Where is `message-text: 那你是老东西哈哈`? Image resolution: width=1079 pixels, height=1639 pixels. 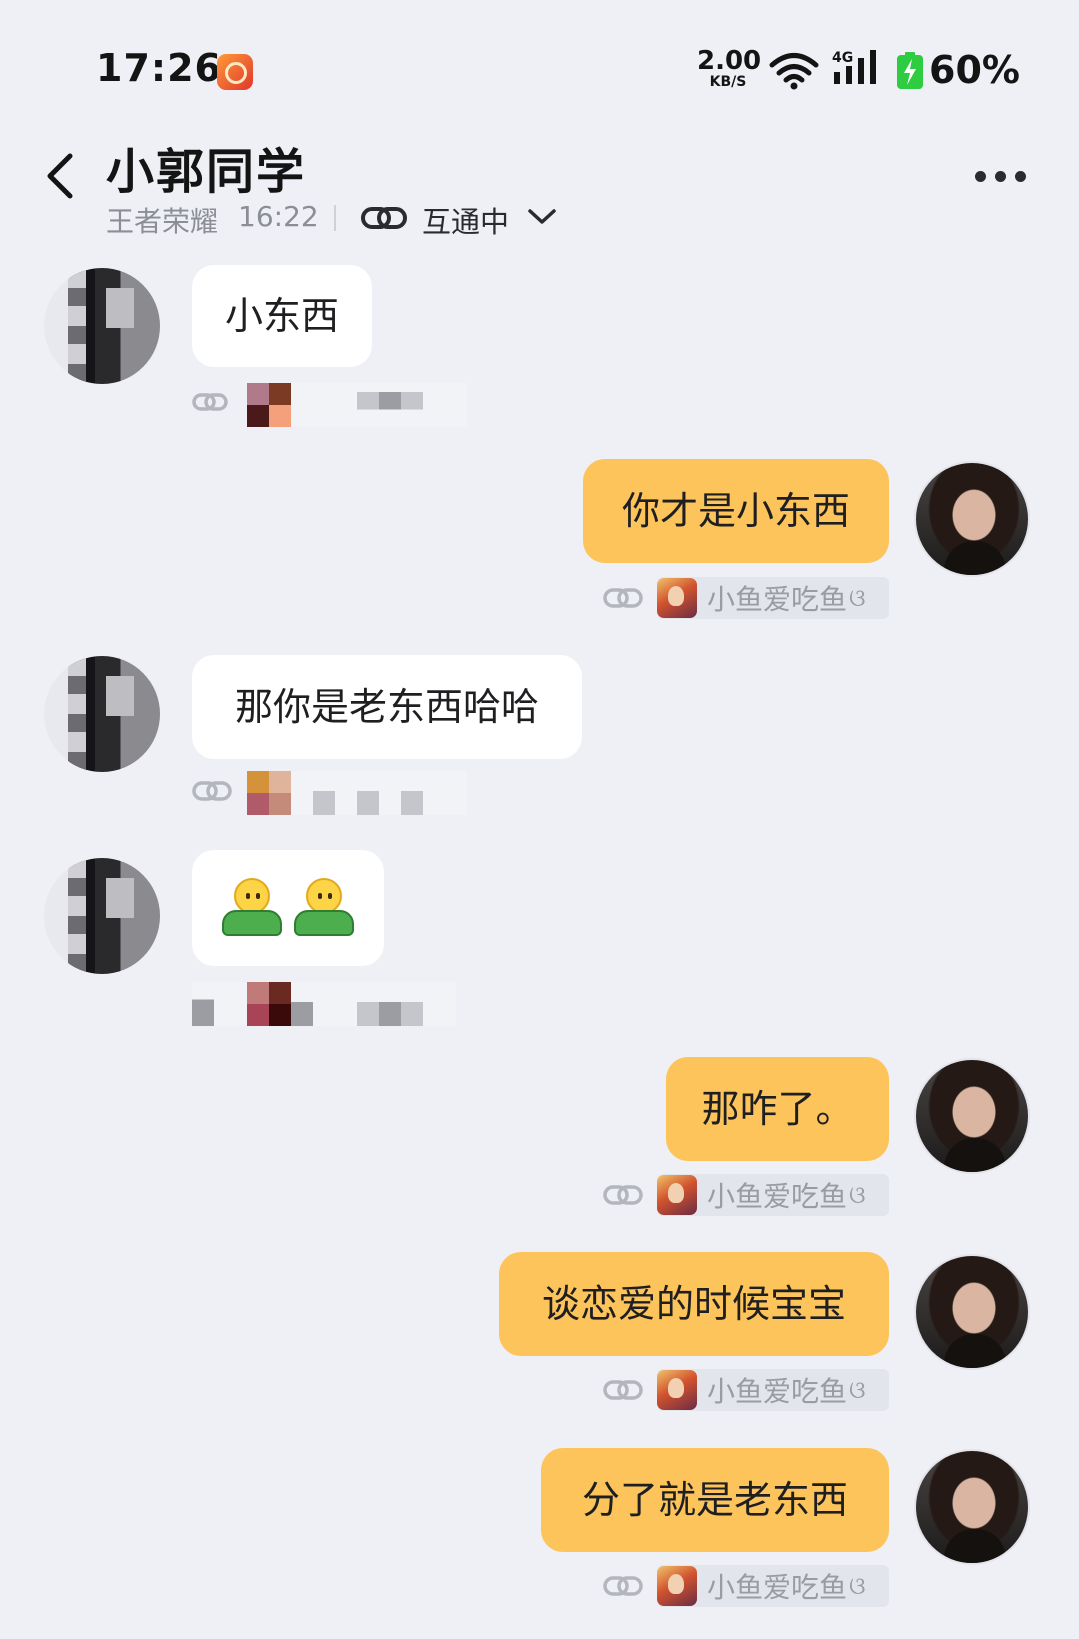 message-text: 那你是老东西哈哈 is located at coordinates (386, 707).